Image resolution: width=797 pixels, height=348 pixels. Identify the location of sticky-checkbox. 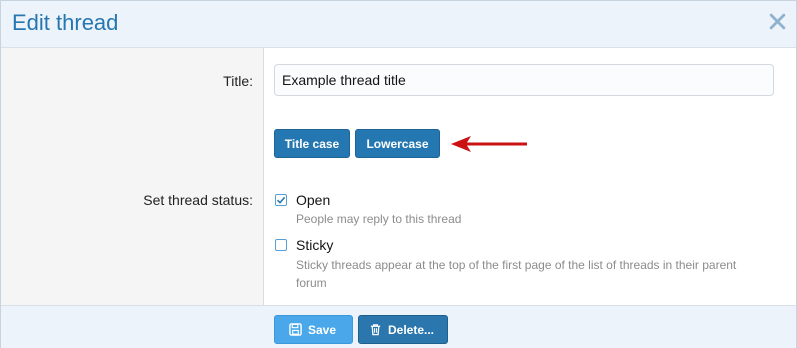
(281, 245).